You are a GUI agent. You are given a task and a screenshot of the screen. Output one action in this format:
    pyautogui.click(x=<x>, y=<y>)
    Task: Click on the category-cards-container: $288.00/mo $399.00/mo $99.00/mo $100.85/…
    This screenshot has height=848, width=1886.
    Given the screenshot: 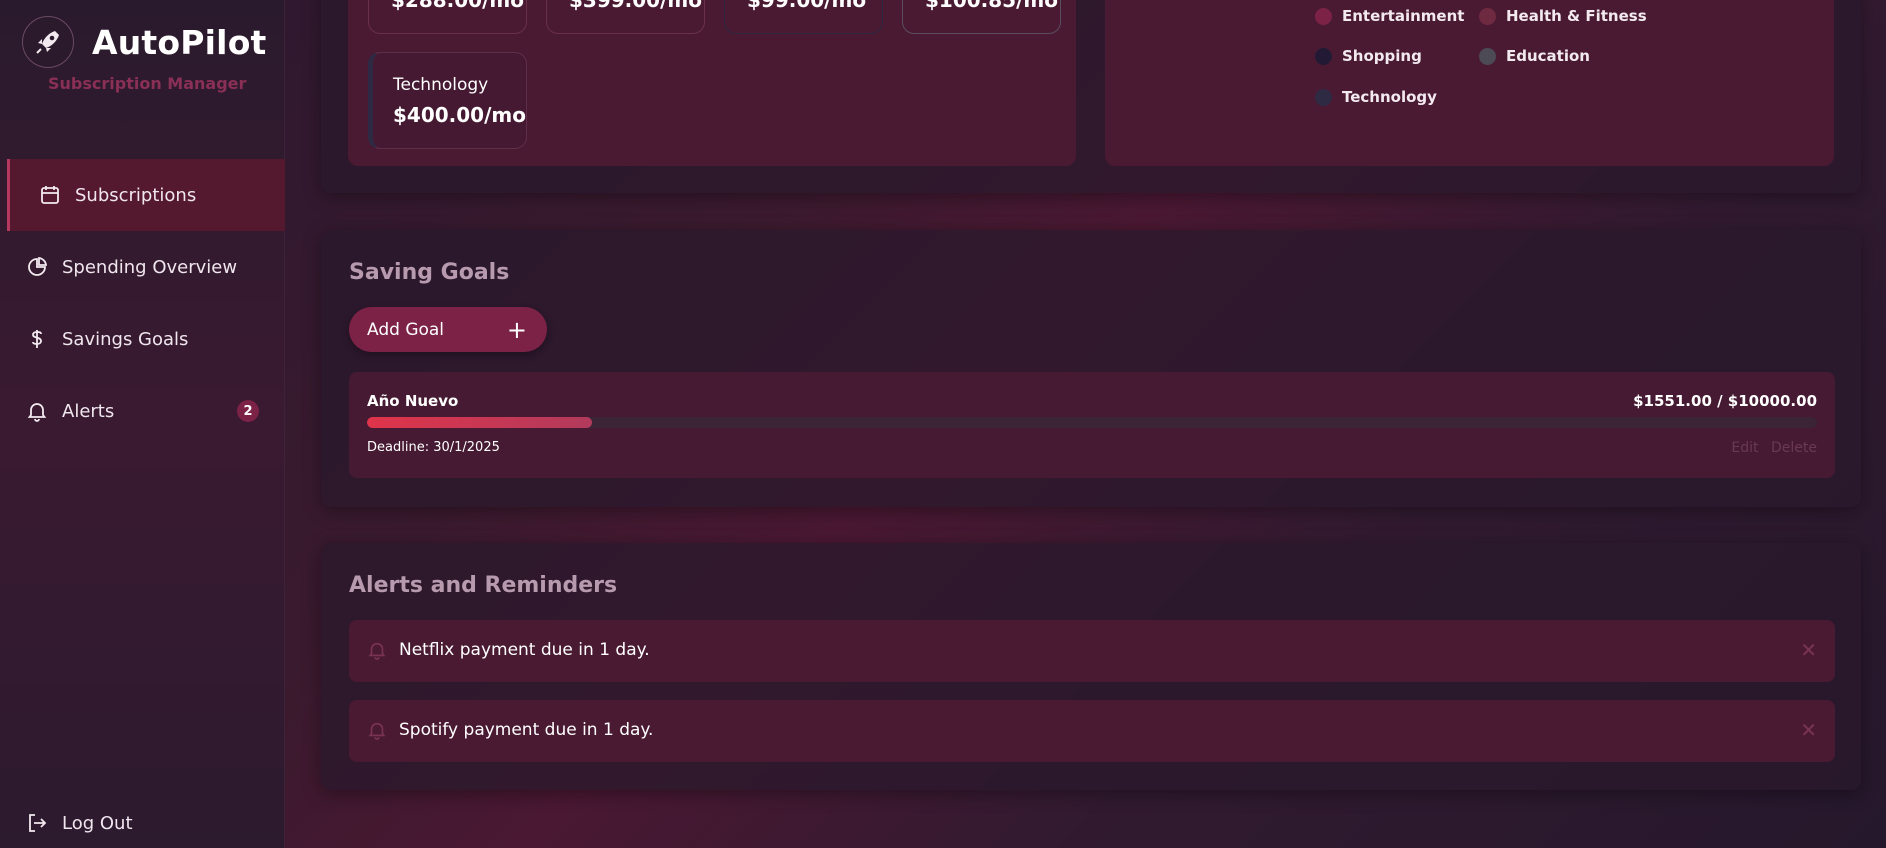 What is the action you would take?
    pyautogui.click(x=712, y=83)
    